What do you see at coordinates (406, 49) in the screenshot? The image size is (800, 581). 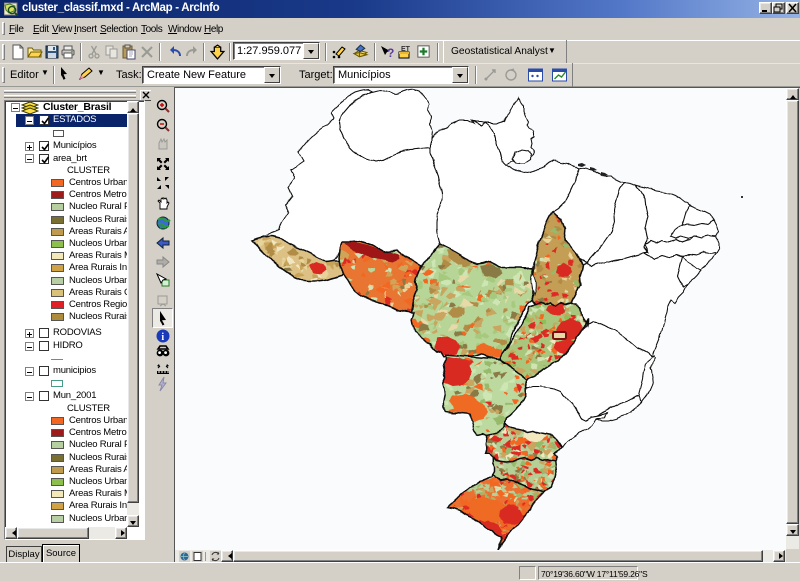 I see `svg-text: ET` at bounding box center [406, 49].